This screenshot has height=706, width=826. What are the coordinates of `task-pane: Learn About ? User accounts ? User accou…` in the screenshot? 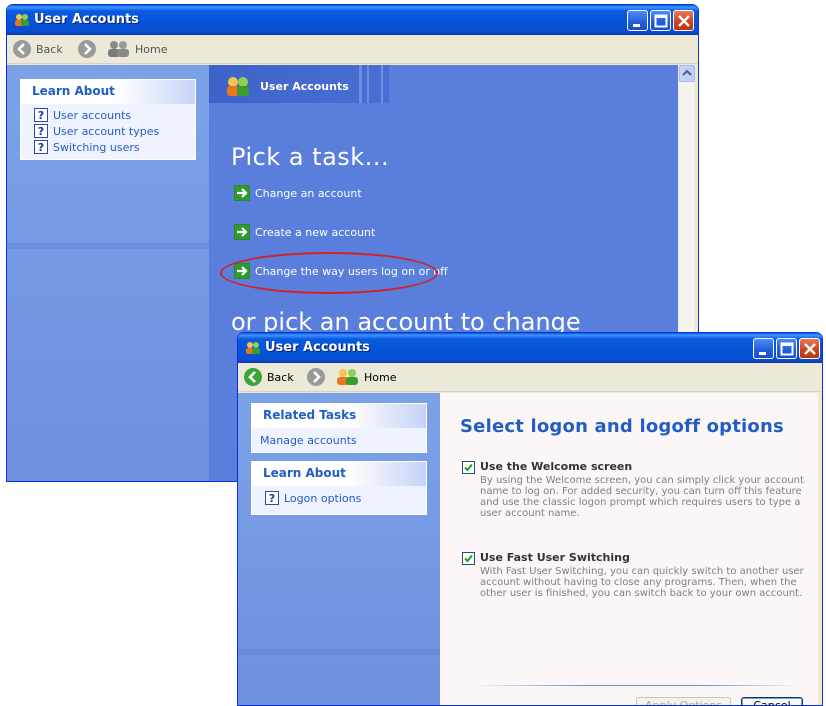 It's located at (108, 273).